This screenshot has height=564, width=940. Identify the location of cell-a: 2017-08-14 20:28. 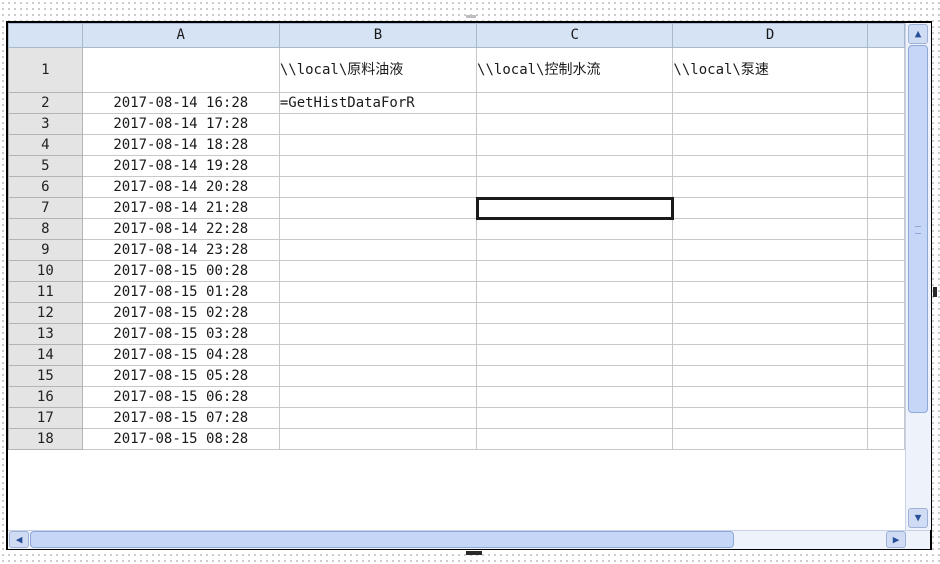
(180, 187).